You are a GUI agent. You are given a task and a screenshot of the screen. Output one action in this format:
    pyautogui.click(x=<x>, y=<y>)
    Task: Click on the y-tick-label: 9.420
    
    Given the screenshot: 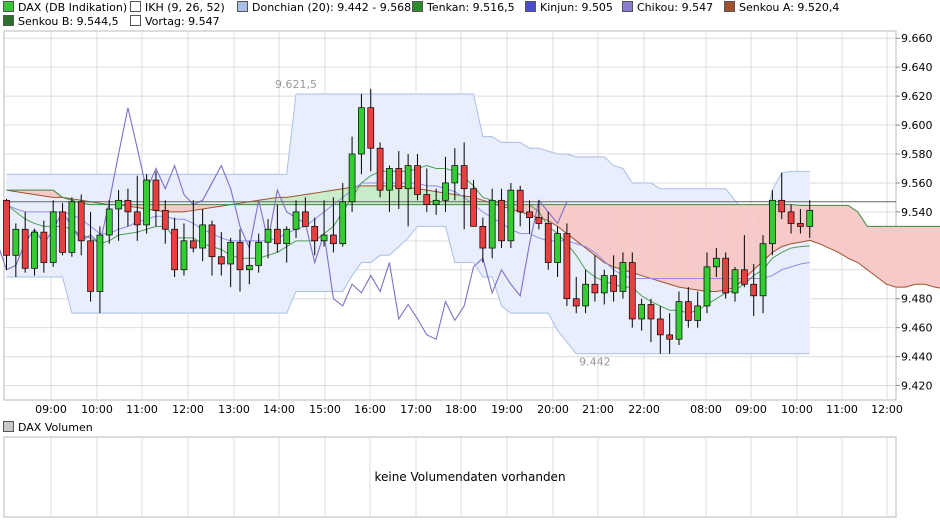 What is the action you would take?
    pyautogui.click(x=917, y=386)
    